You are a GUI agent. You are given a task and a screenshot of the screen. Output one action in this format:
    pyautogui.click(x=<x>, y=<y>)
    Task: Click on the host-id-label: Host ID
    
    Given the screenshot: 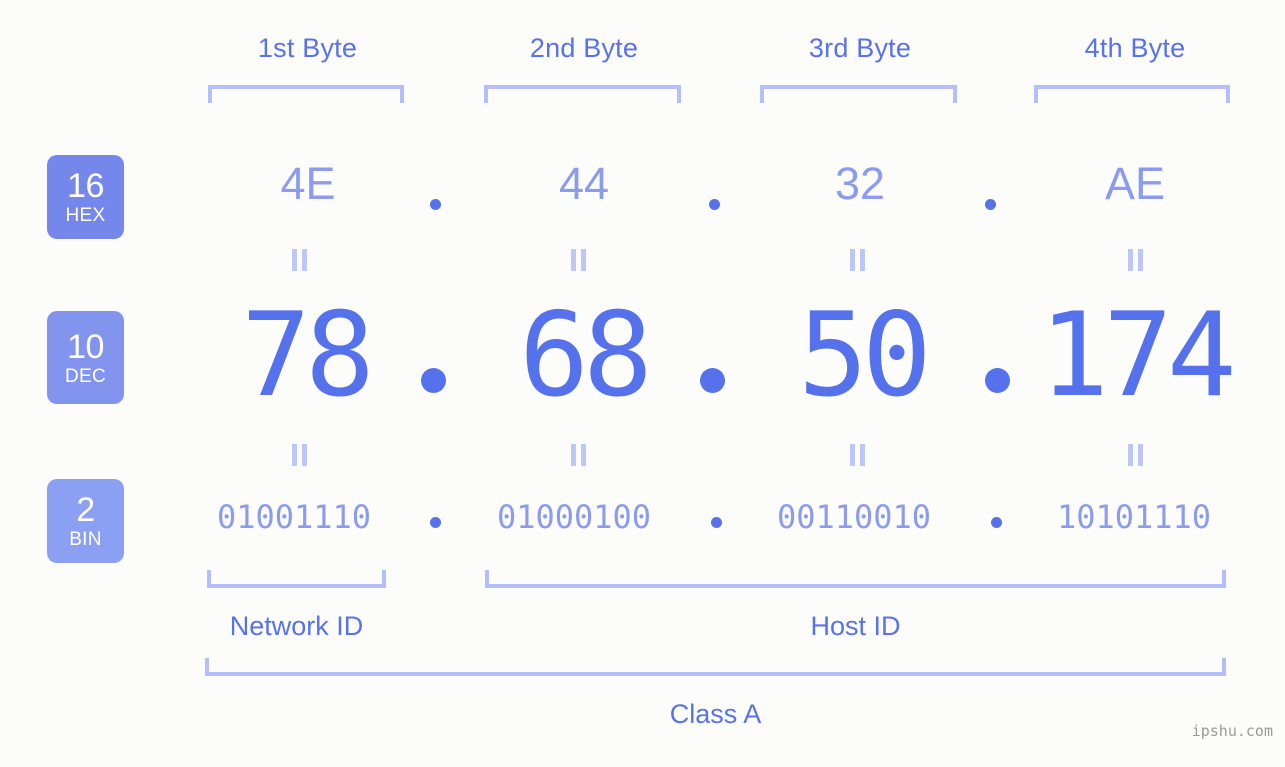 What is the action you would take?
    pyautogui.click(x=855, y=626)
    